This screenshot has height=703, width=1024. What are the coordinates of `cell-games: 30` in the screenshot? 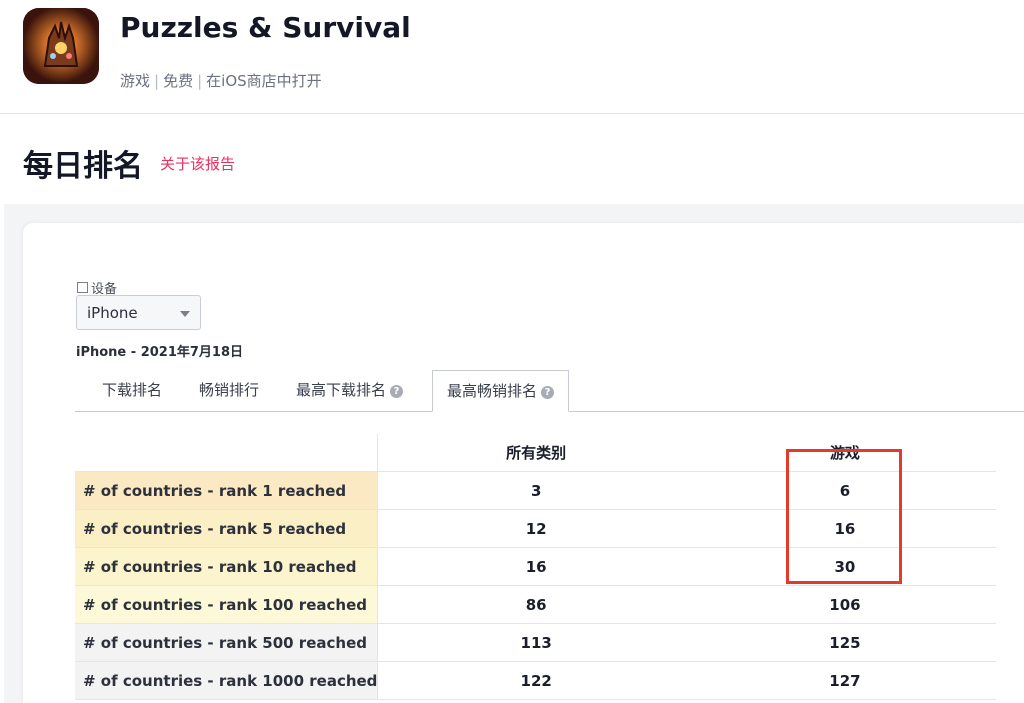 It's located at (844, 566).